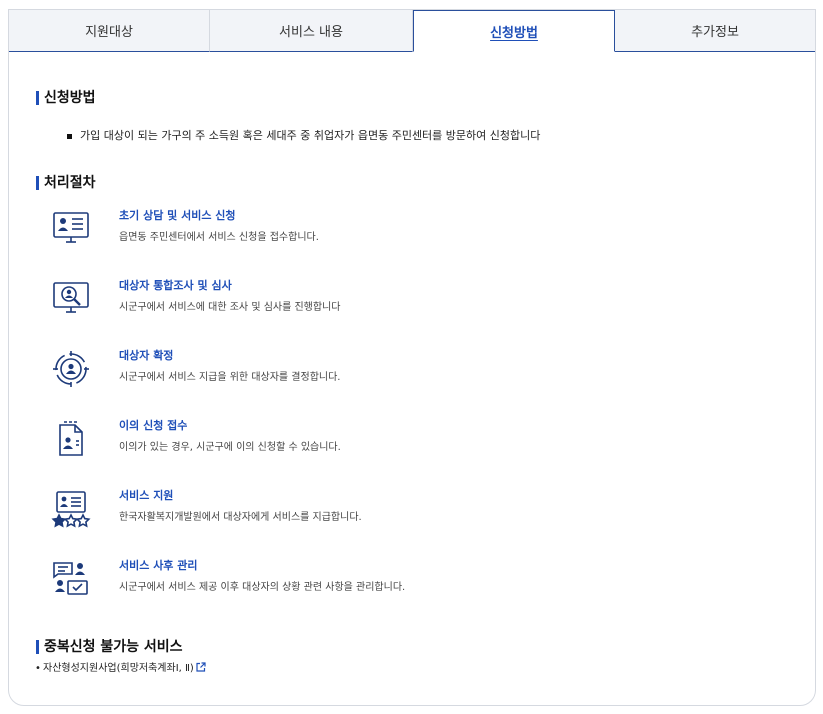 The height and width of the screenshot is (714, 823). What do you see at coordinates (175, 285) in the screenshot?
I see `step-title: 대상자 통합조사 및 심사` at bounding box center [175, 285].